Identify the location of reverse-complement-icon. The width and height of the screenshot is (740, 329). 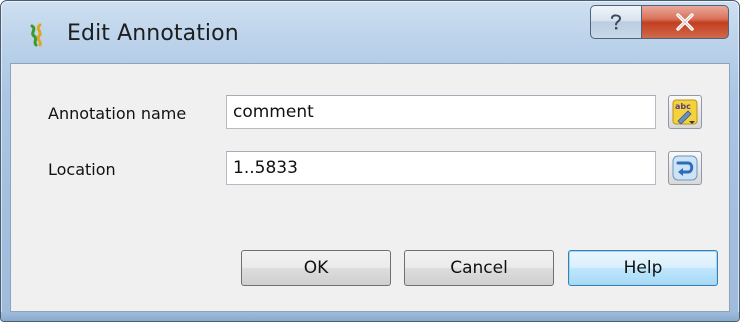
(685, 168).